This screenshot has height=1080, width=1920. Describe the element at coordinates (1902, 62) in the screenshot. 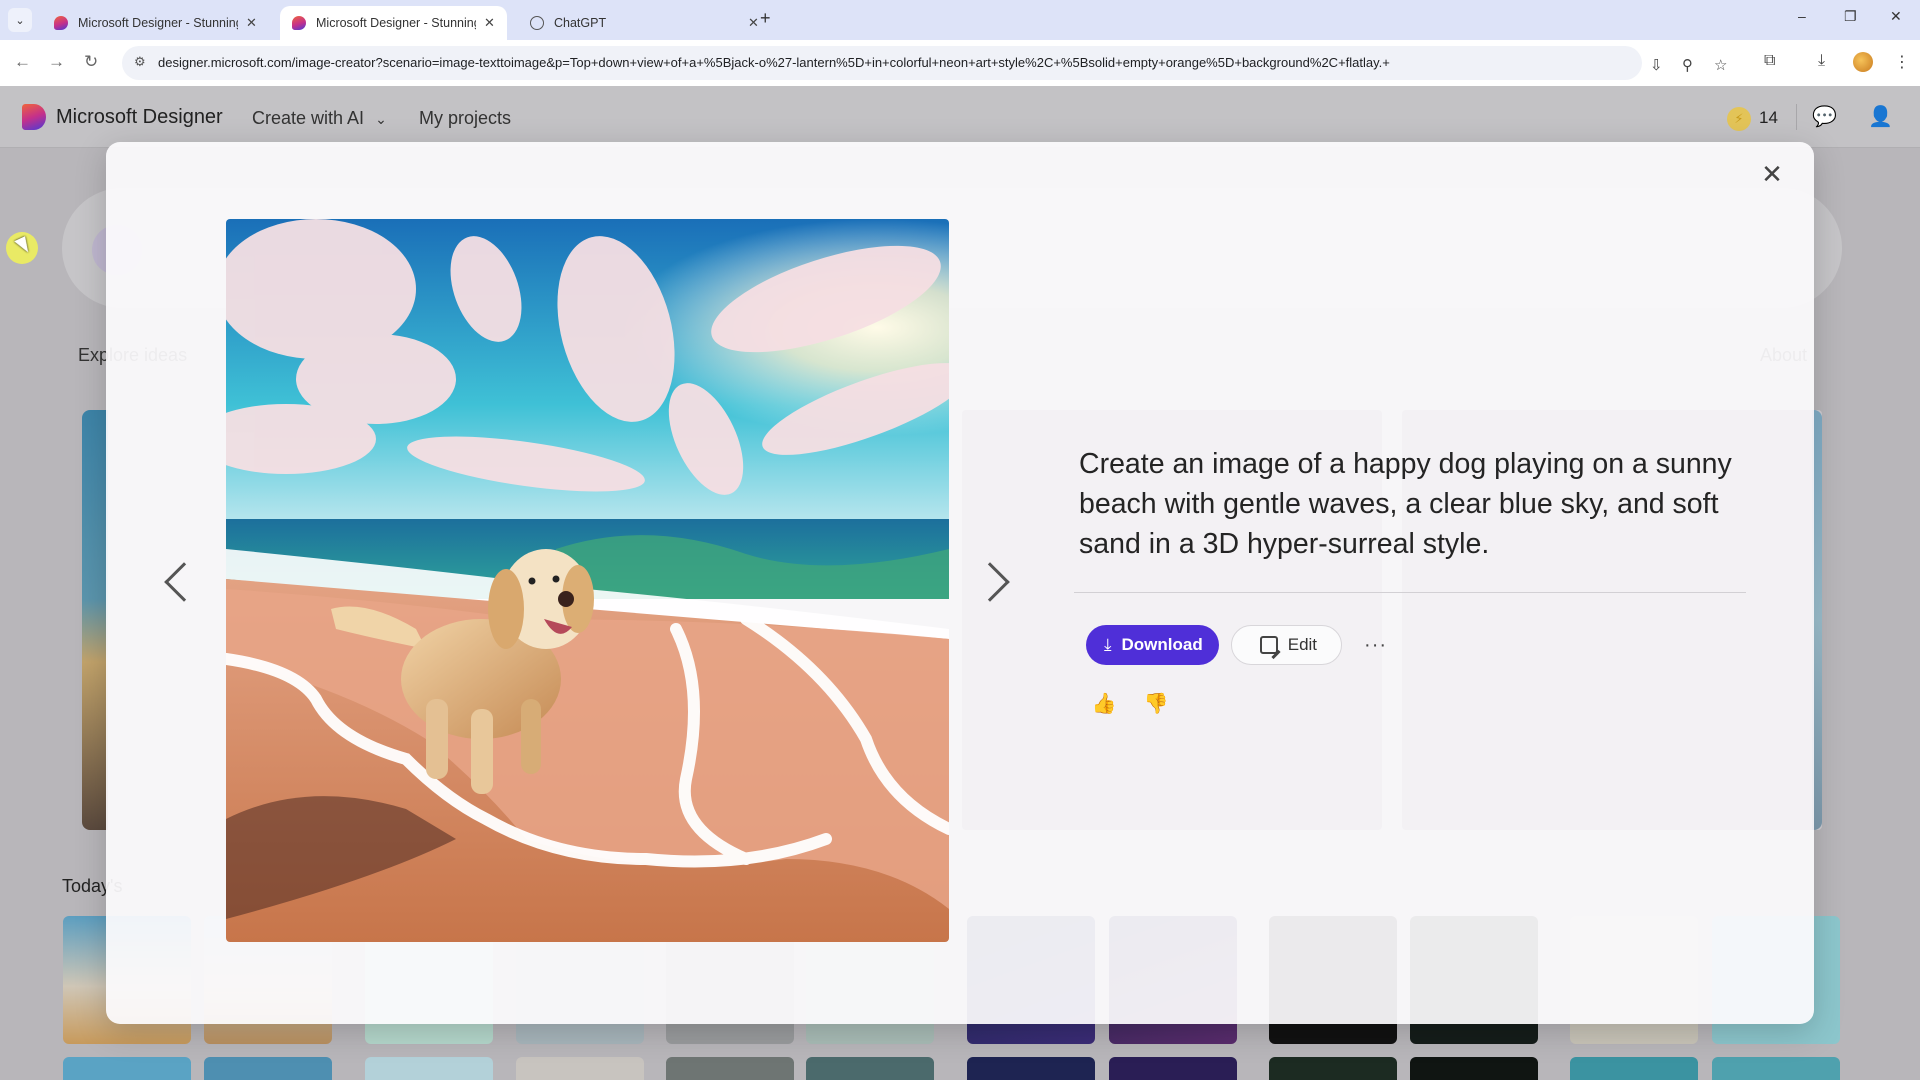

I see `browser-menu-icon: ⋮` at that location.